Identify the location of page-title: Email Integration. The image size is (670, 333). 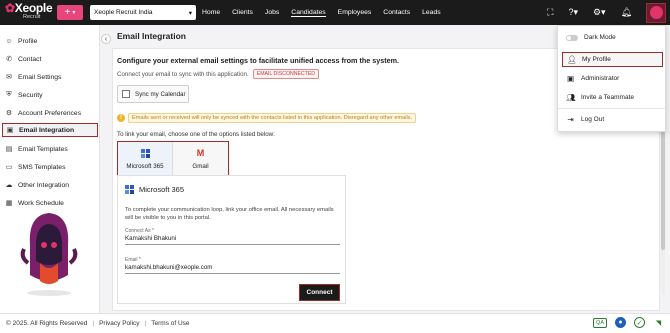
(151, 36).